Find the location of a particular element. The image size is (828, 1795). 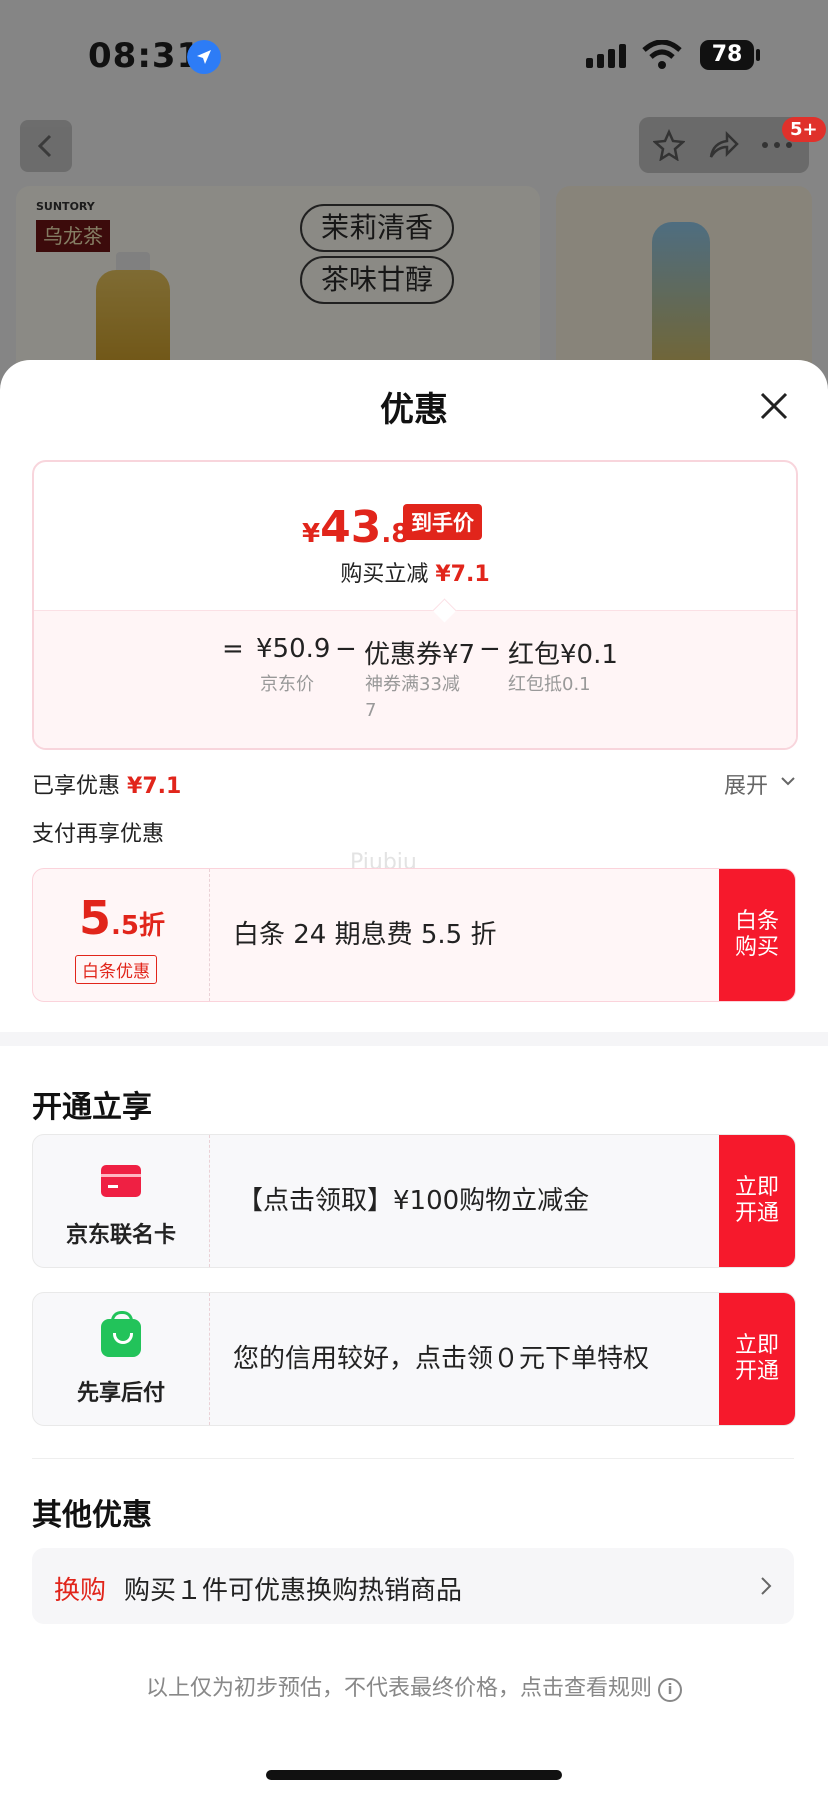

pay-section-title: 支付再享优惠 is located at coordinates (98, 834).